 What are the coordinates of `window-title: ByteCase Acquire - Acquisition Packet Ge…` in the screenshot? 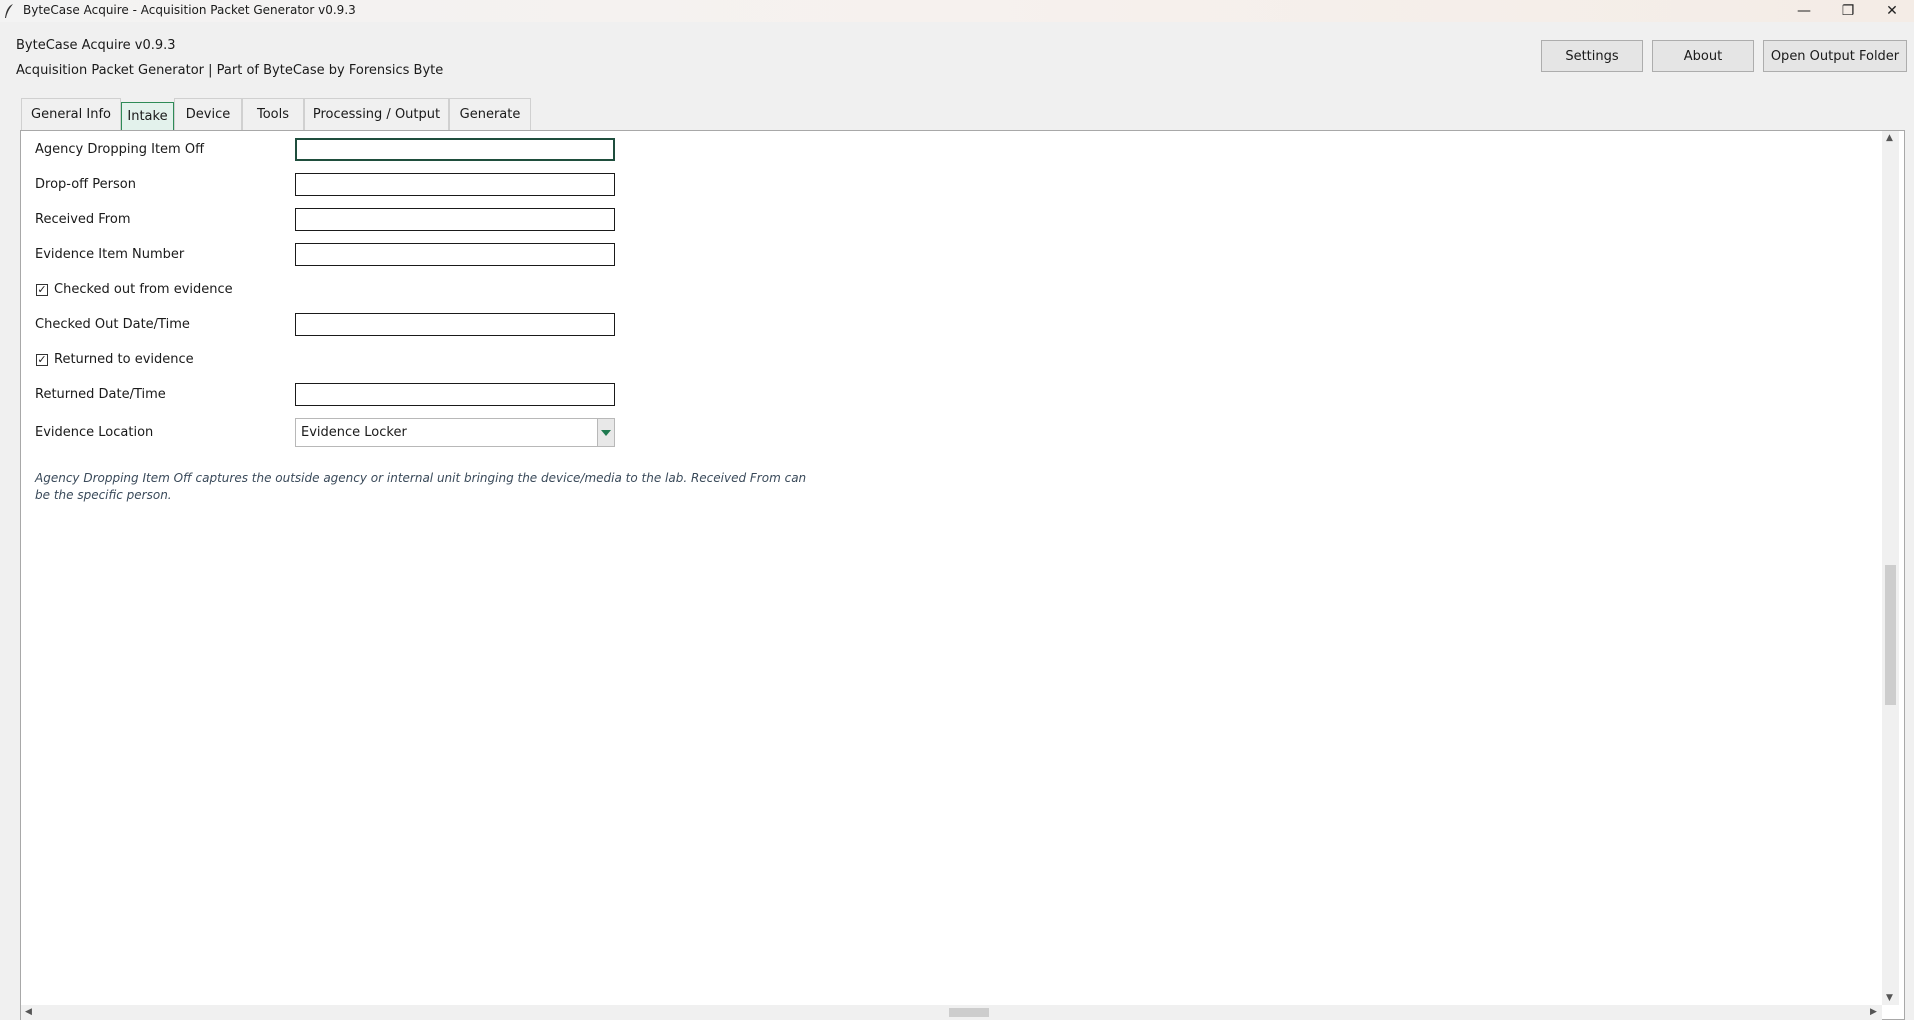 It's located at (189, 10).